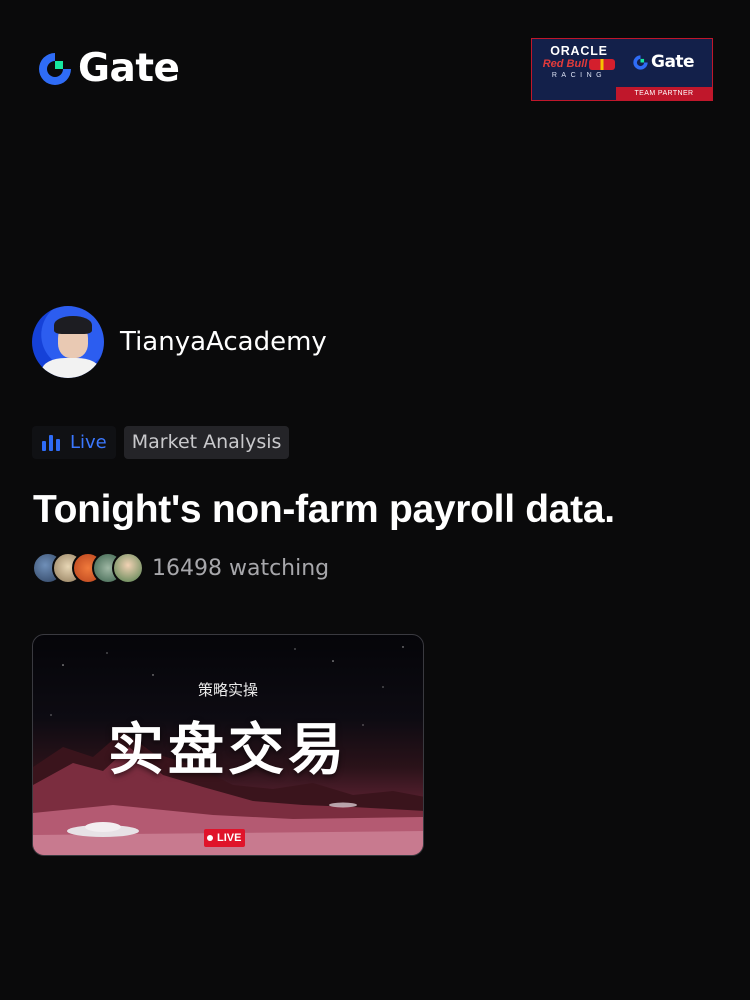 Image resolution: width=750 pixels, height=1000 pixels. I want to click on live-tag-label: LIVE, so click(229, 838).